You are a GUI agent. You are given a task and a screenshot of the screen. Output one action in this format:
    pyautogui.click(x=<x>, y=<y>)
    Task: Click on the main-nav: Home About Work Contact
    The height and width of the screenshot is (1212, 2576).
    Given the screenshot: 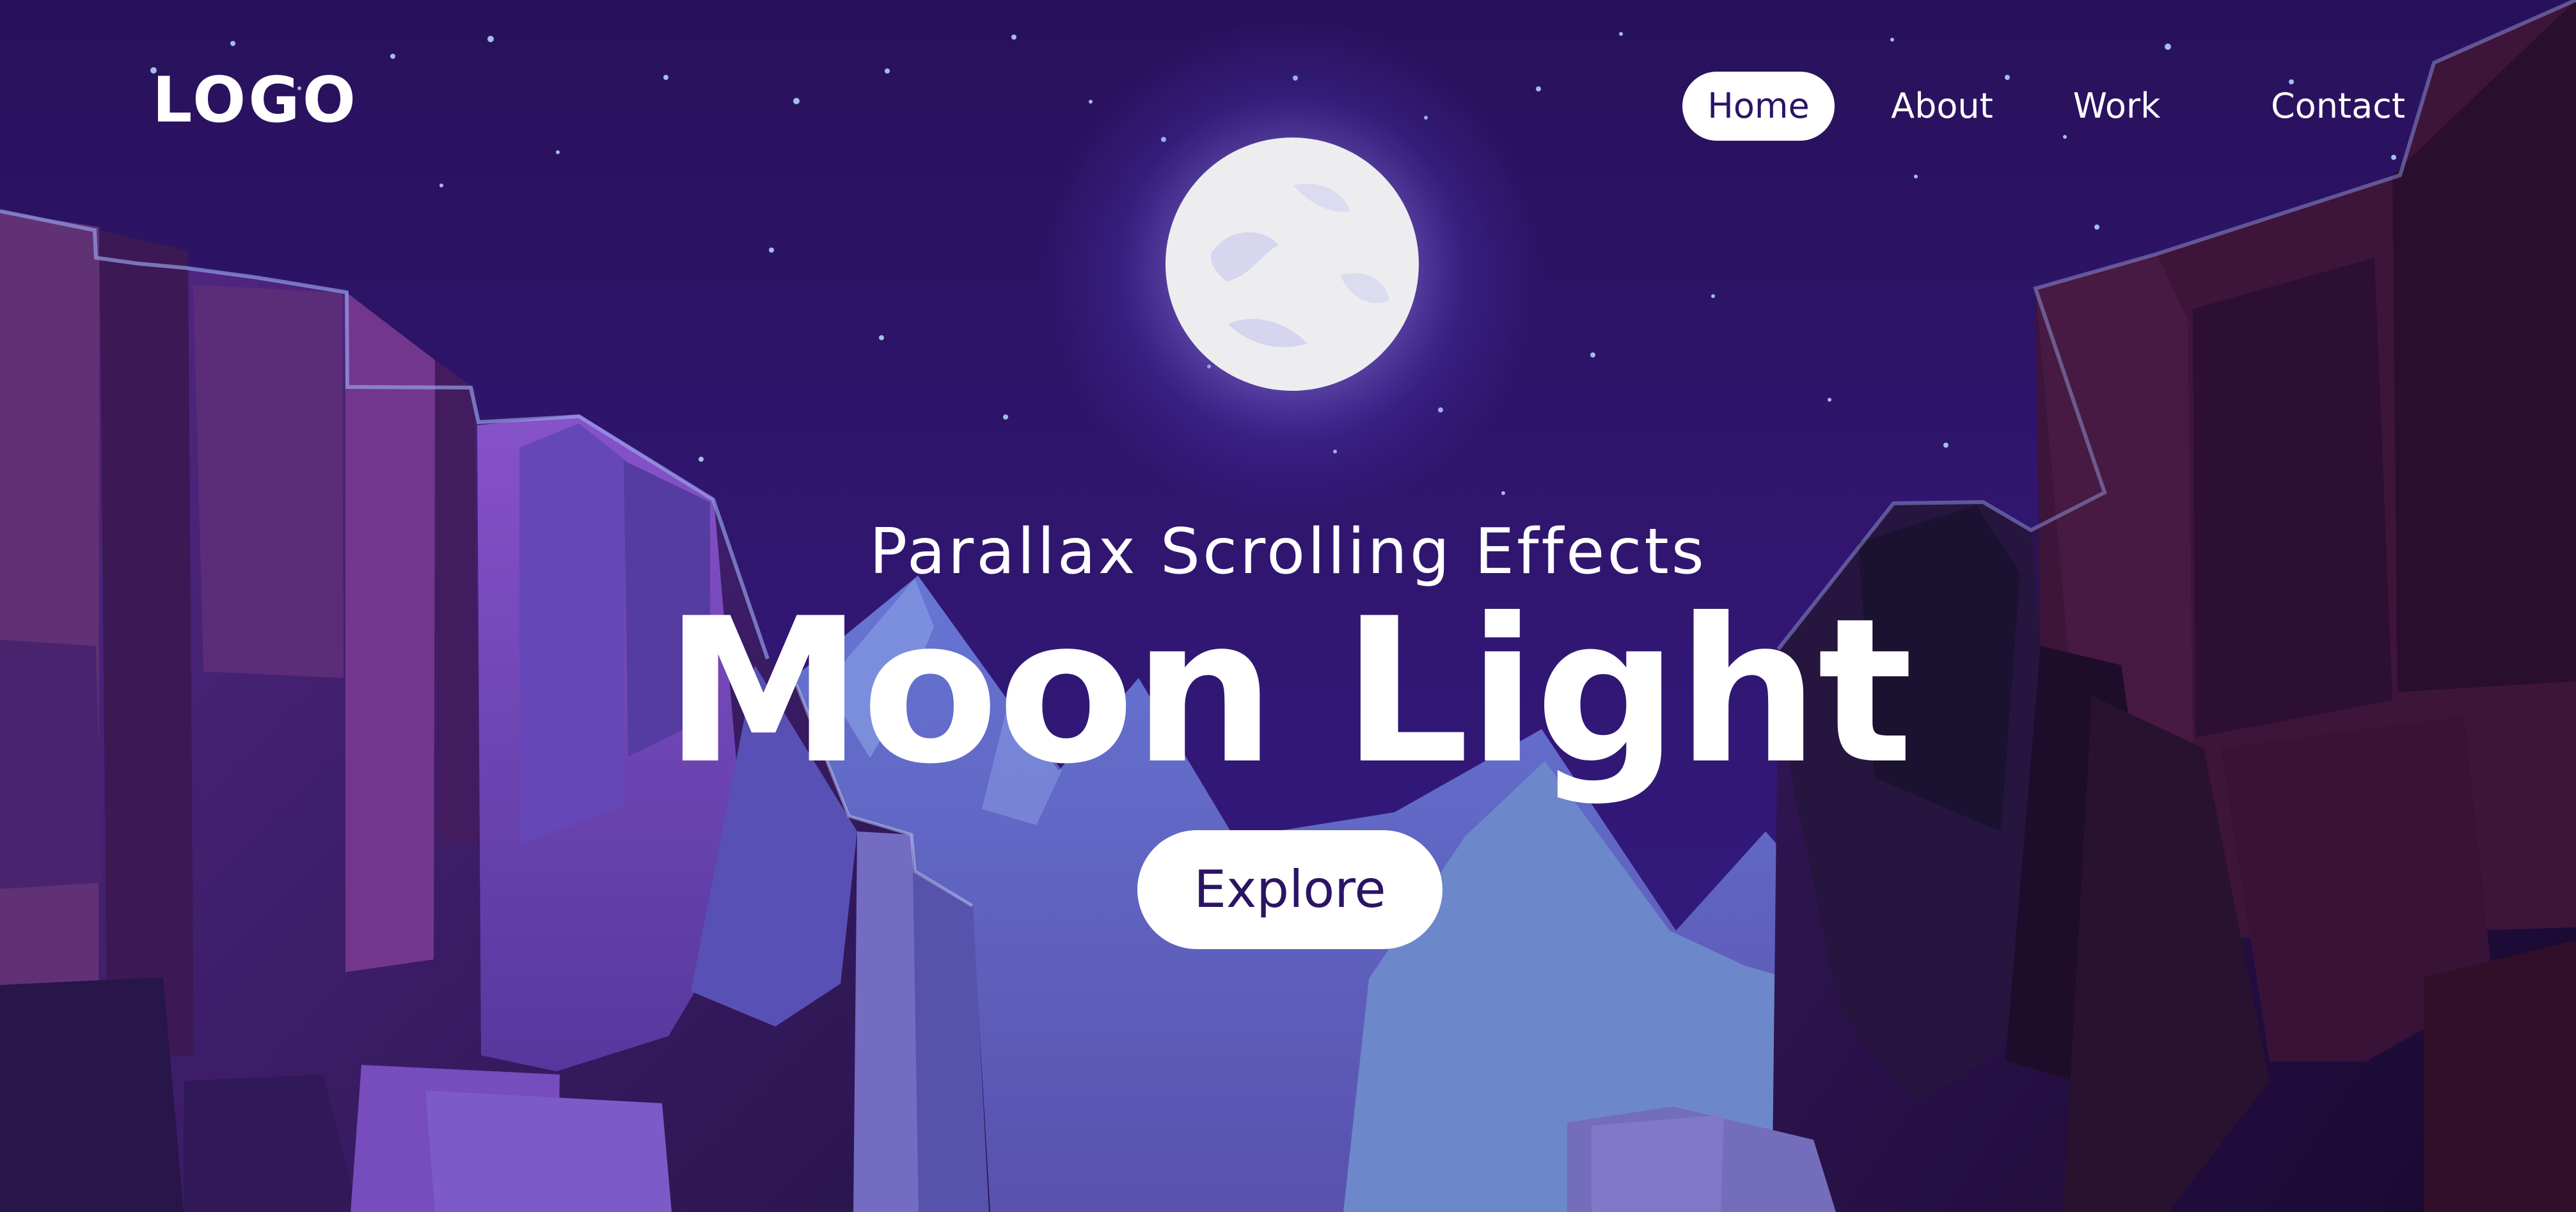 What is the action you would take?
    pyautogui.click(x=2053, y=107)
    